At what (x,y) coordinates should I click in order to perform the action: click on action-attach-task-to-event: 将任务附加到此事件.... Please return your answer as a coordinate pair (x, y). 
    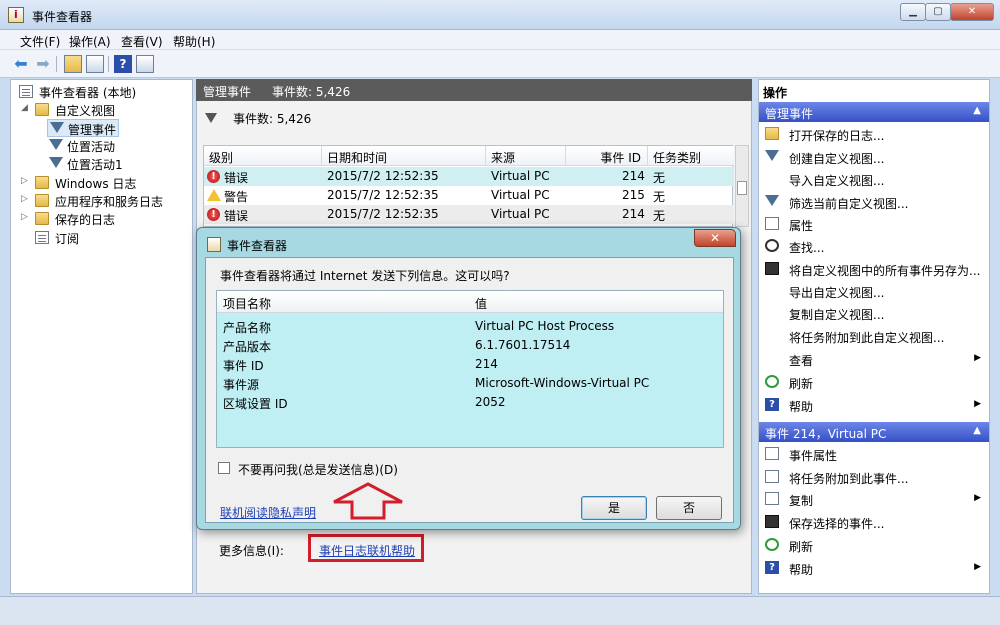
    Looking at the image, I should click on (874, 477).